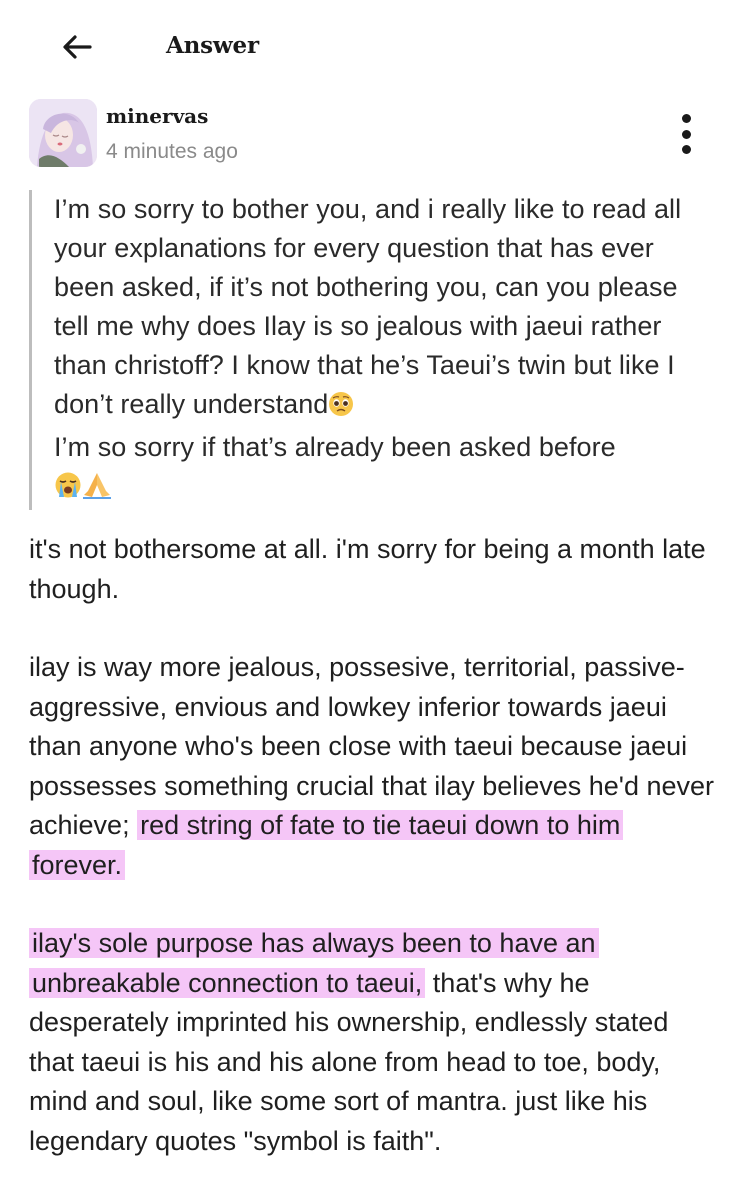 The image size is (738, 1200). What do you see at coordinates (97, 490) in the screenshot?
I see `folded-hands-emoji` at bounding box center [97, 490].